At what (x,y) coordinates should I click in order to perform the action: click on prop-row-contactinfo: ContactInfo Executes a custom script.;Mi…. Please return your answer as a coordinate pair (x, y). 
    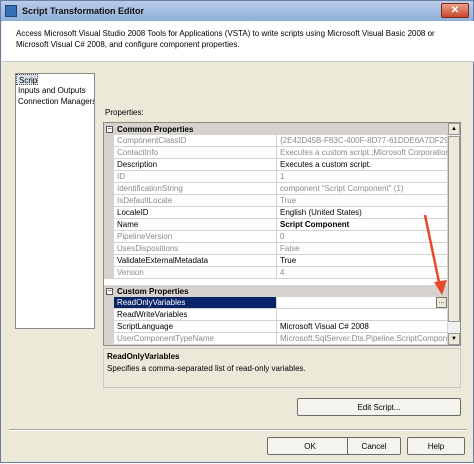
    Looking at the image, I should click on (275, 153).